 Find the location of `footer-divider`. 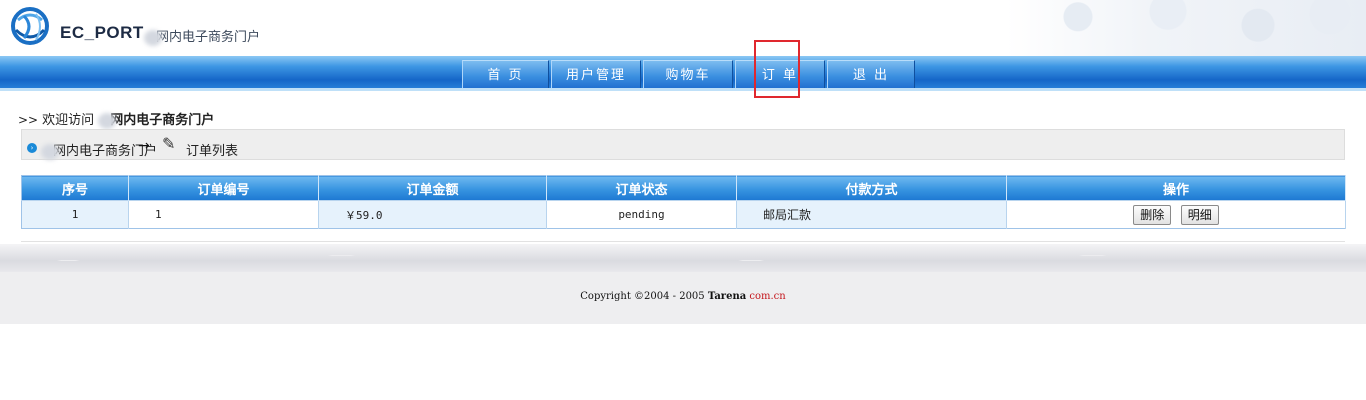

footer-divider is located at coordinates (683, 241).